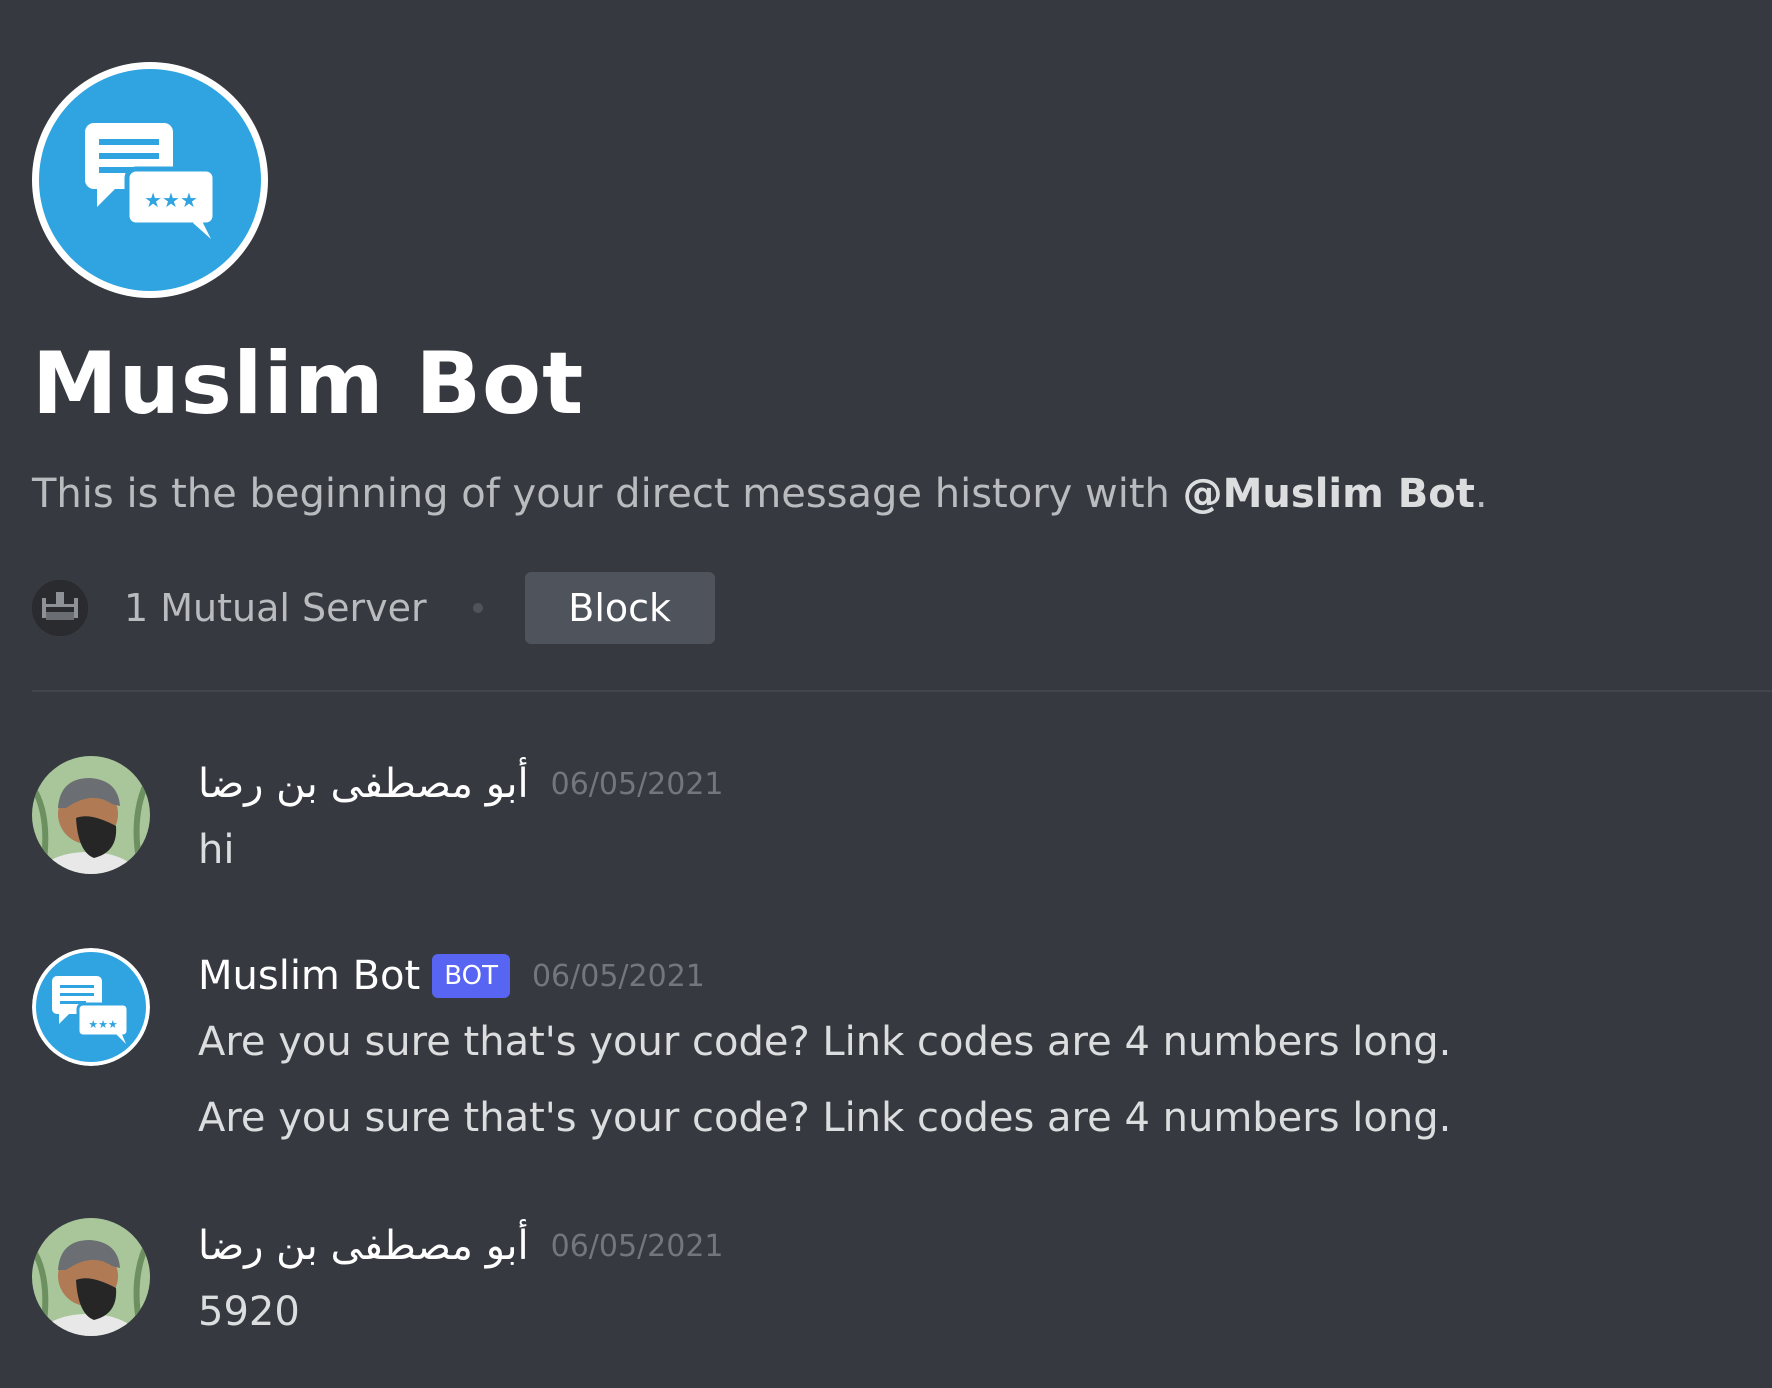 This screenshot has width=1772, height=1388. I want to click on server-icon, so click(60, 608).